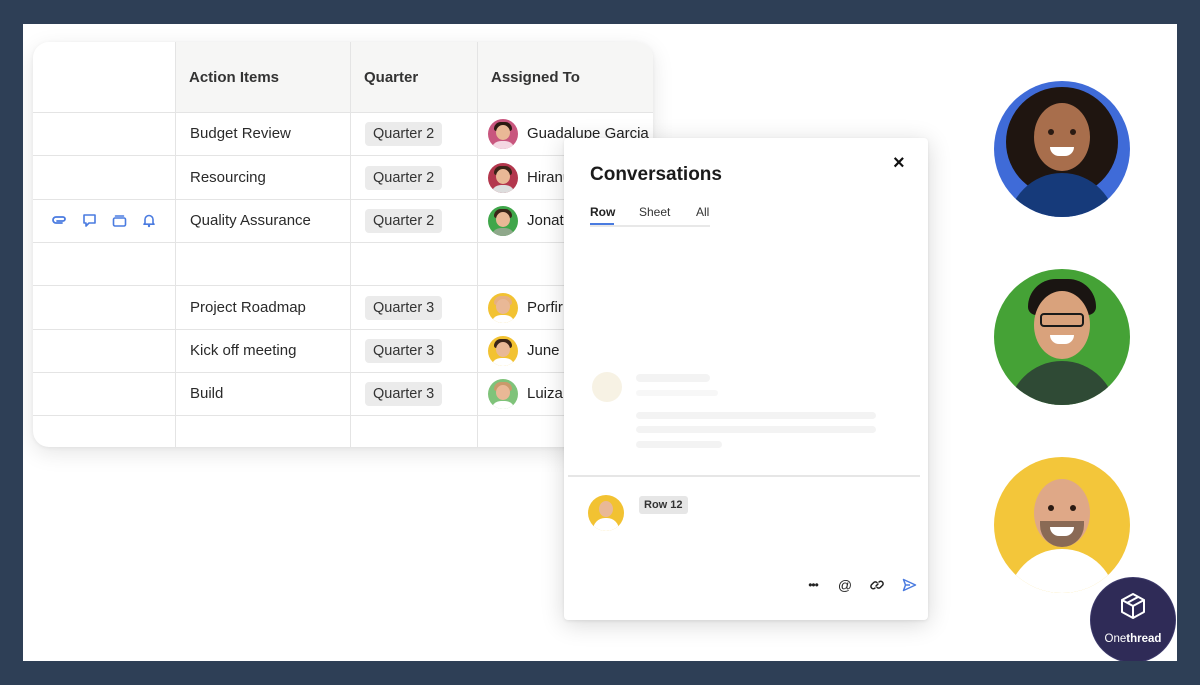 The height and width of the screenshot is (685, 1200). What do you see at coordinates (909, 585) in the screenshot?
I see `send-icon` at bounding box center [909, 585].